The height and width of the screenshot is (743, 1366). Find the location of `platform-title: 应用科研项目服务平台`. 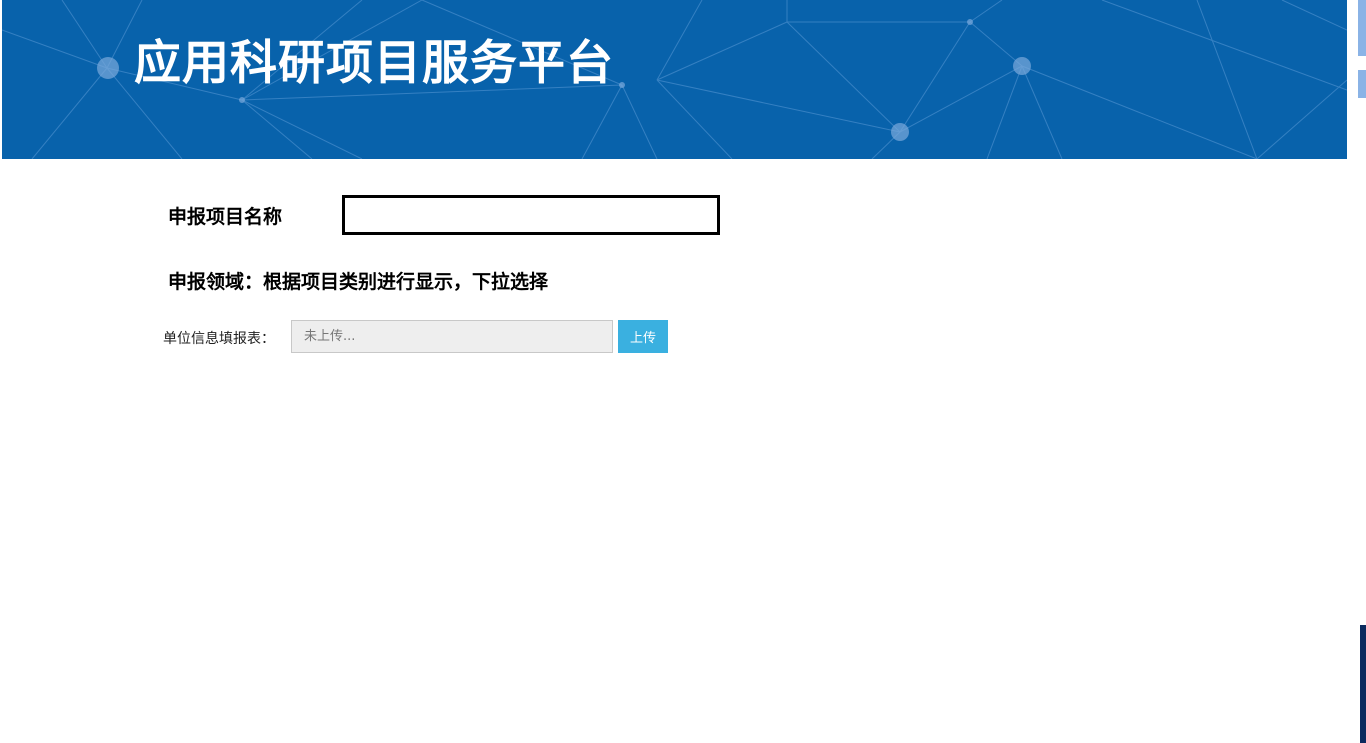

platform-title: 应用科研项目服务平台 is located at coordinates (374, 63).